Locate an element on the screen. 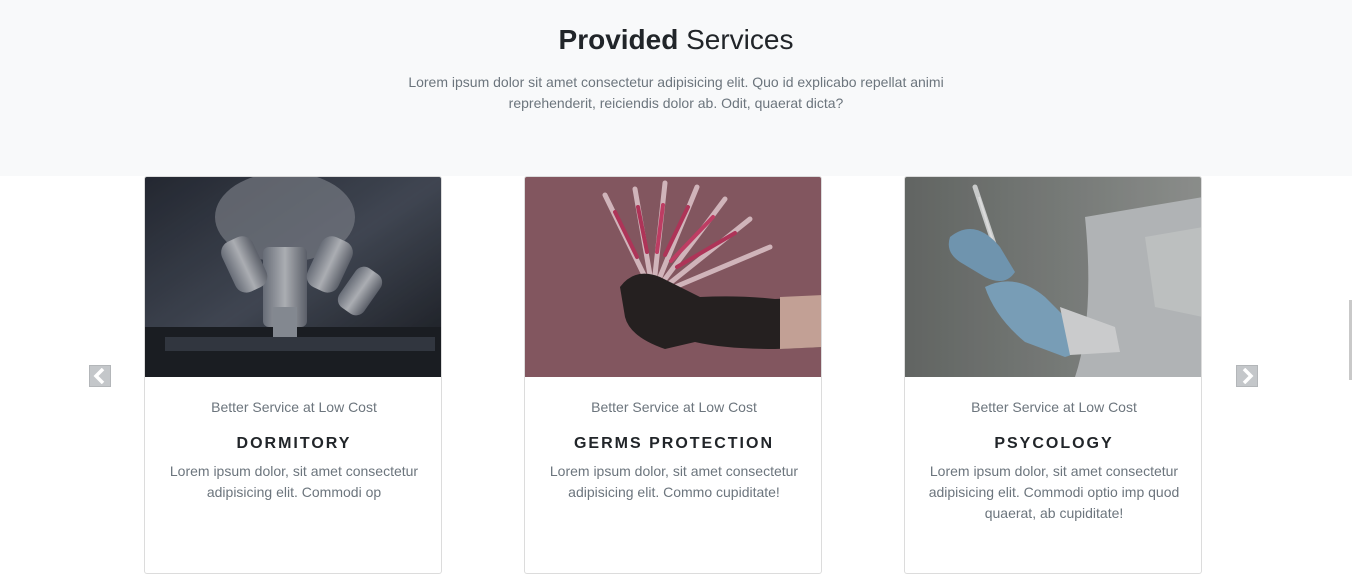  syringes-gloved-hand-image is located at coordinates (673, 277).